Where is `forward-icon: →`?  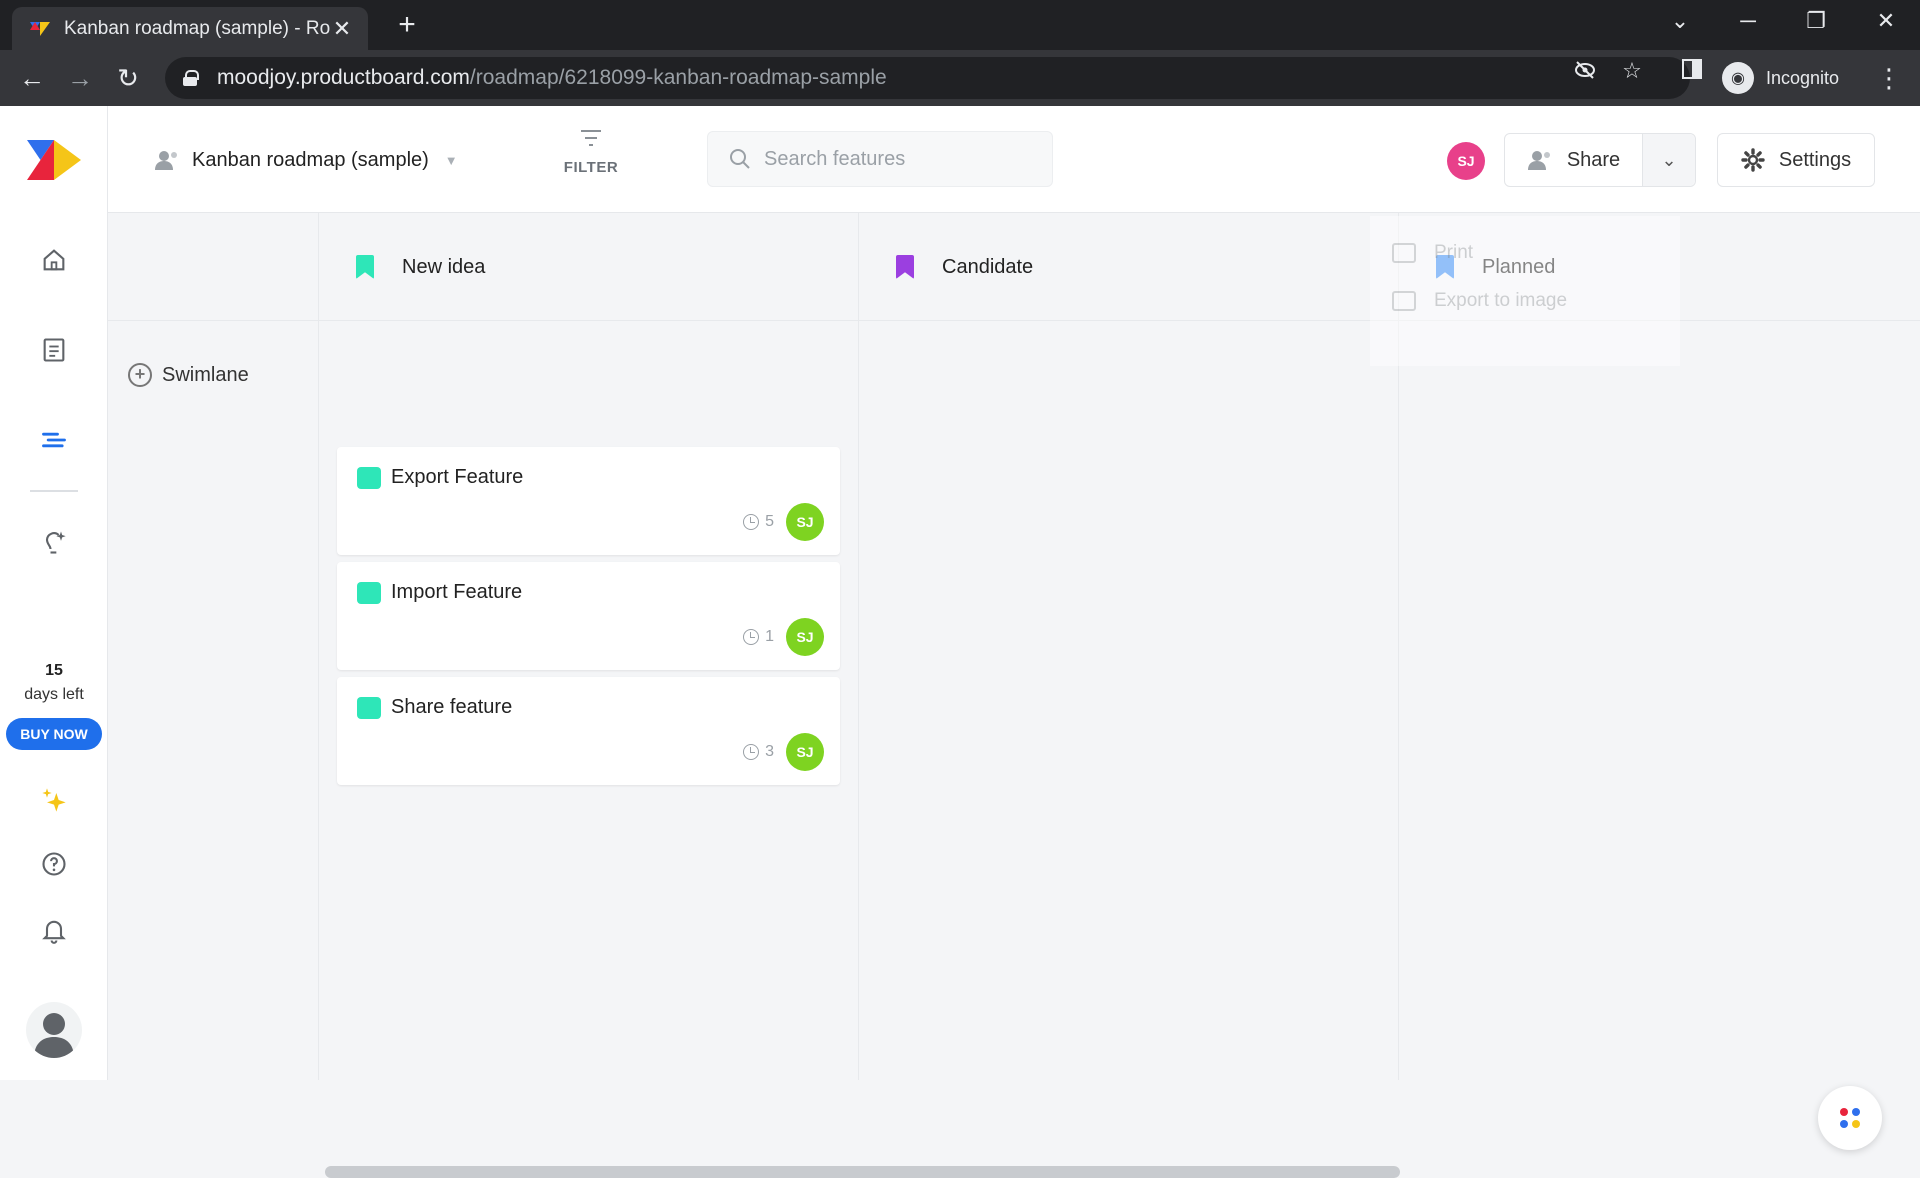
forward-icon: → is located at coordinates (80, 78).